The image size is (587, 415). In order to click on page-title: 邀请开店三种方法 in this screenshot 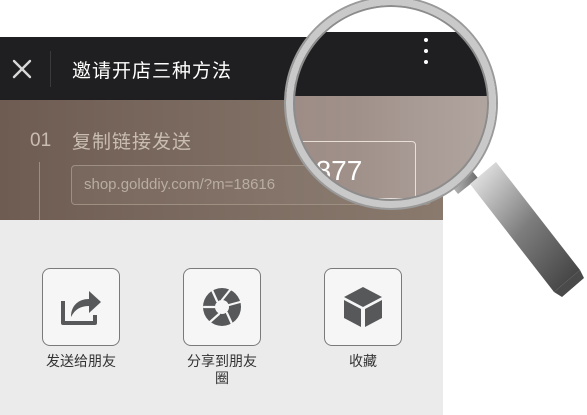, I will do `click(152, 71)`.